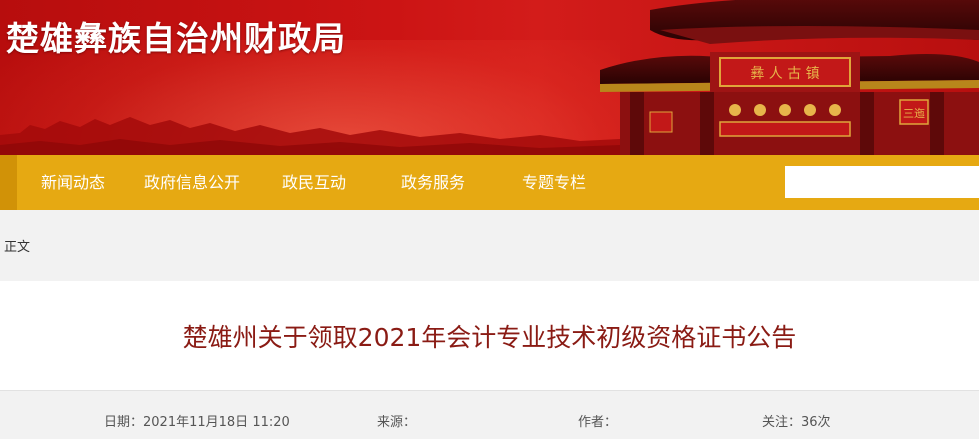 The height and width of the screenshot is (439, 979). I want to click on site-title: 楚雄彝族自治州财政局, so click(176, 38).